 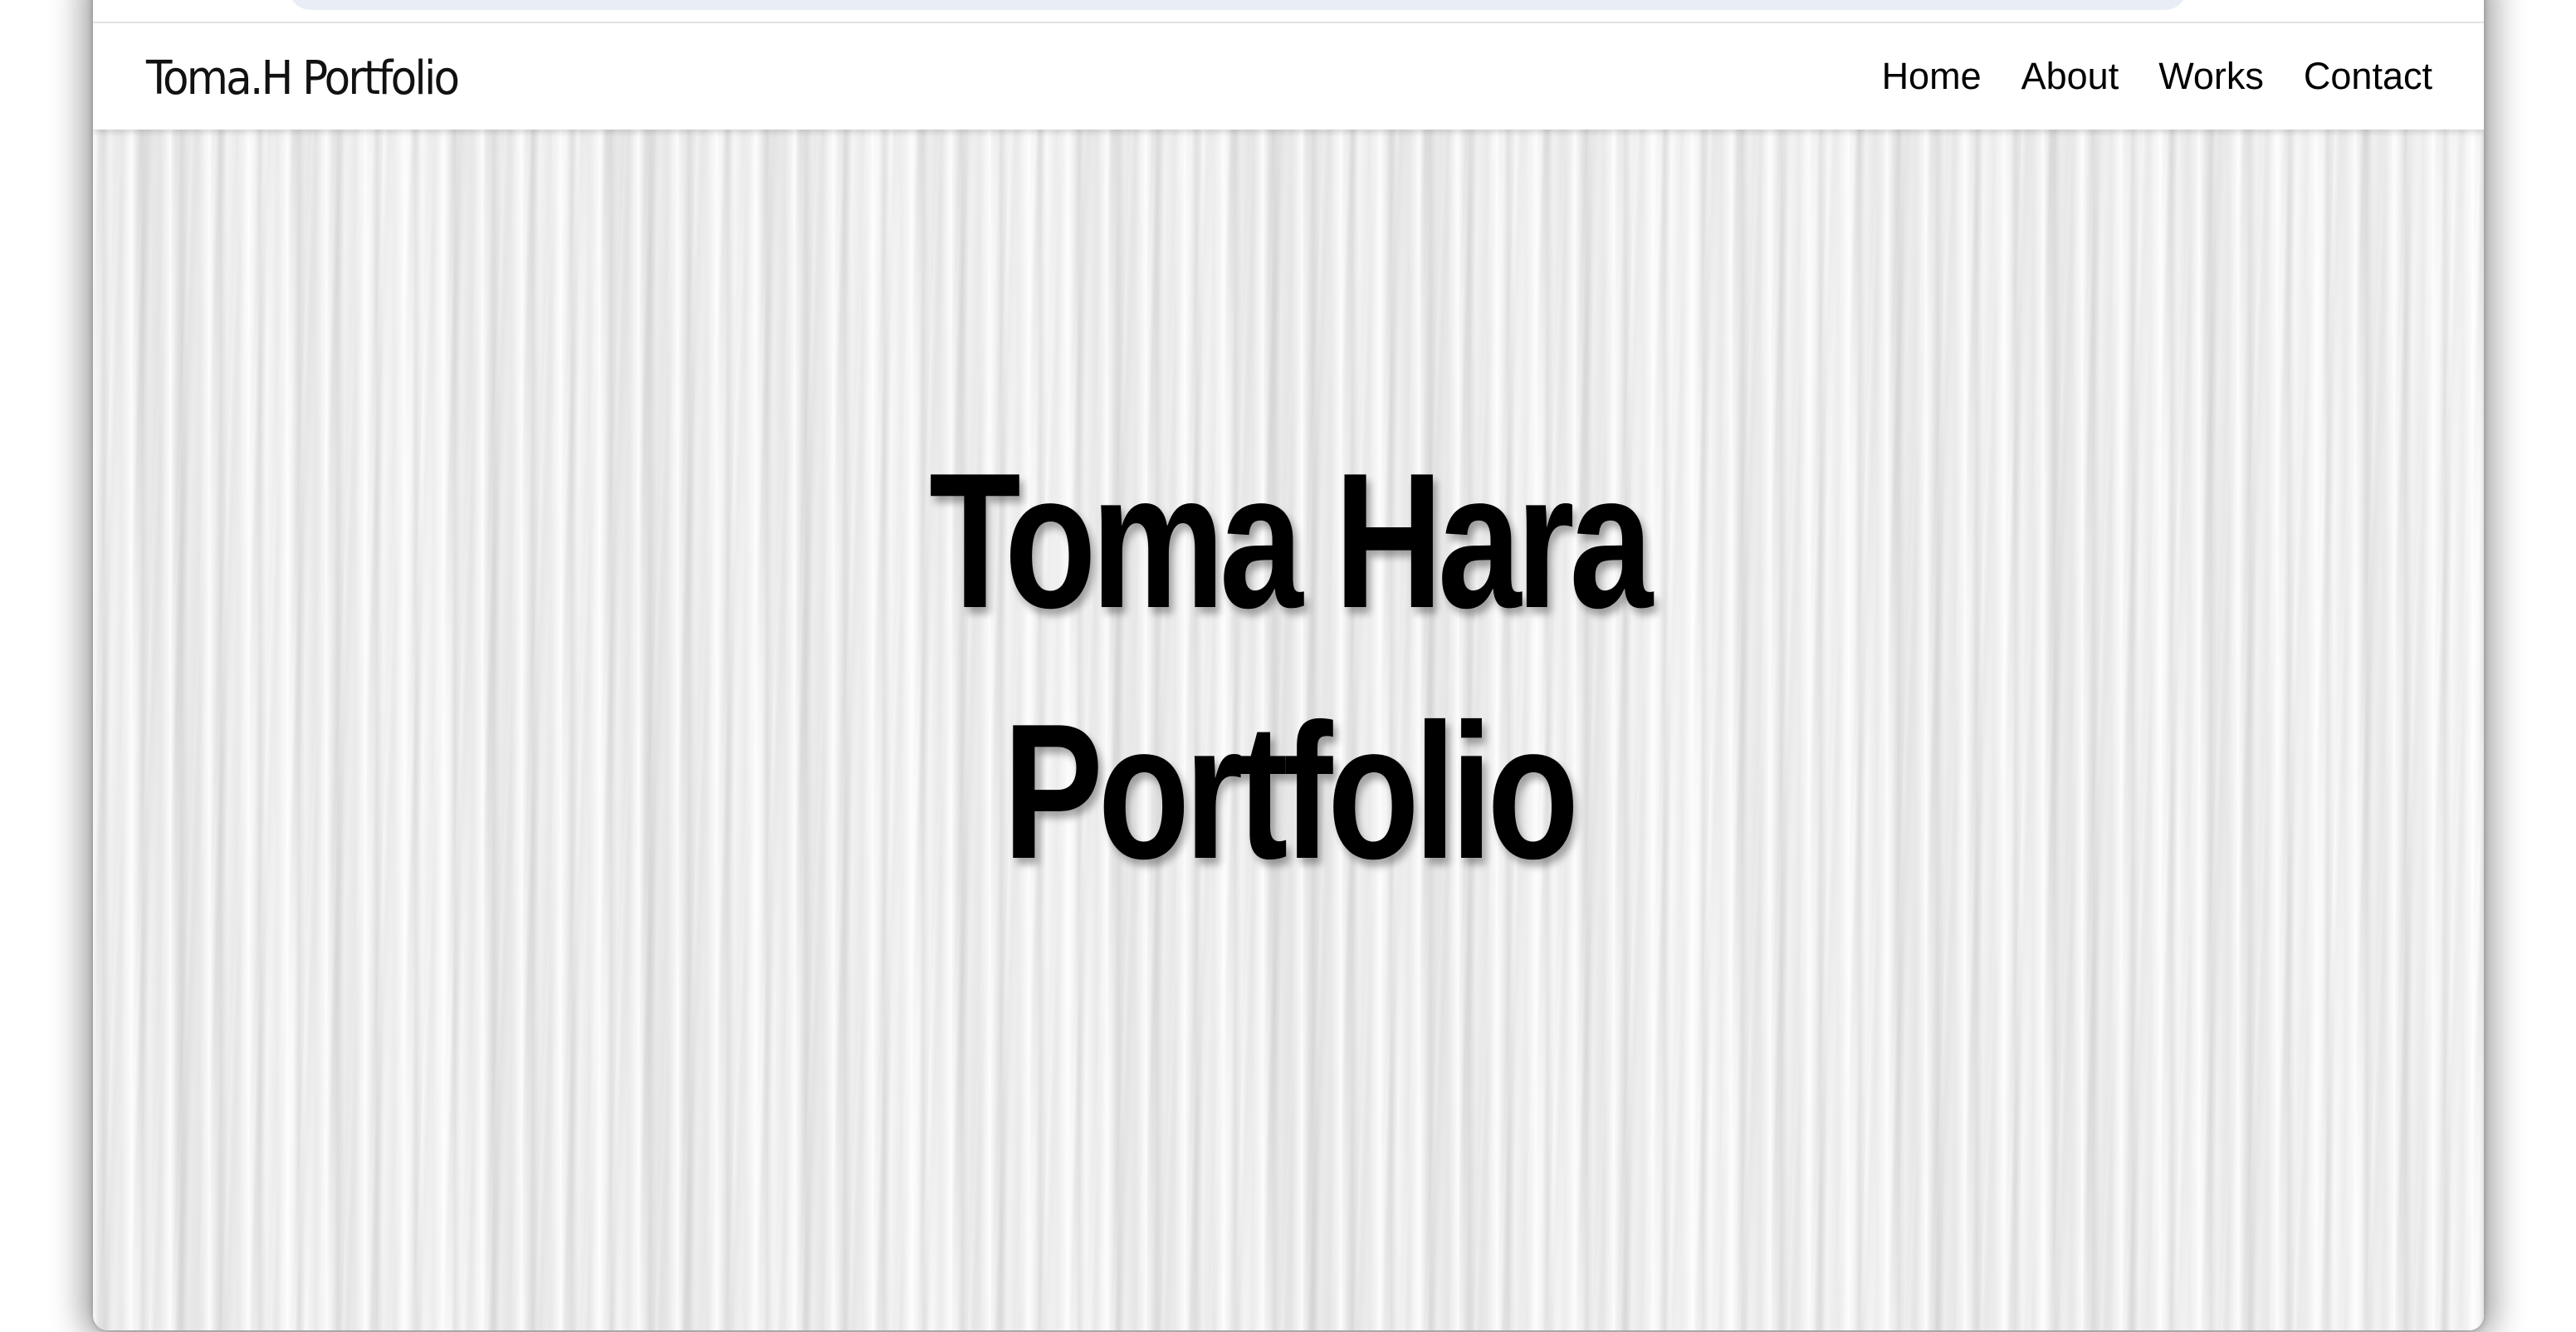 What do you see at coordinates (303, 78) in the screenshot?
I see `site-logo: Toma.H Portfolio` at bounding box center [303, 78].